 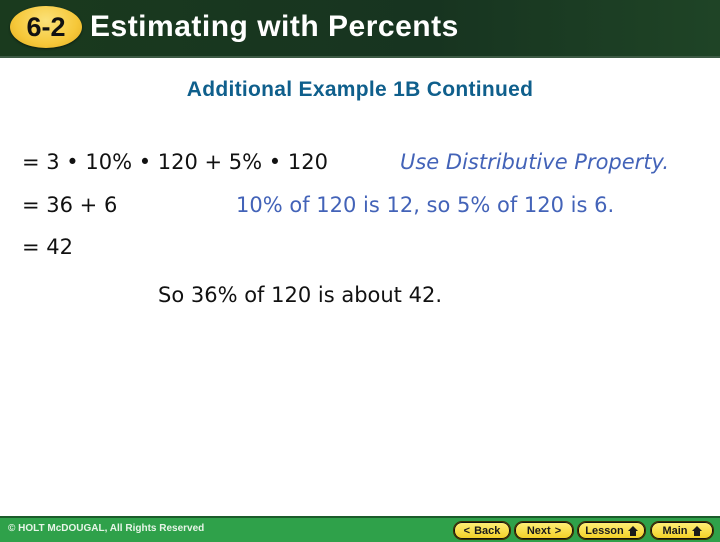 I want to click on step-3-expression: = 42, so click(x=47, y=247).